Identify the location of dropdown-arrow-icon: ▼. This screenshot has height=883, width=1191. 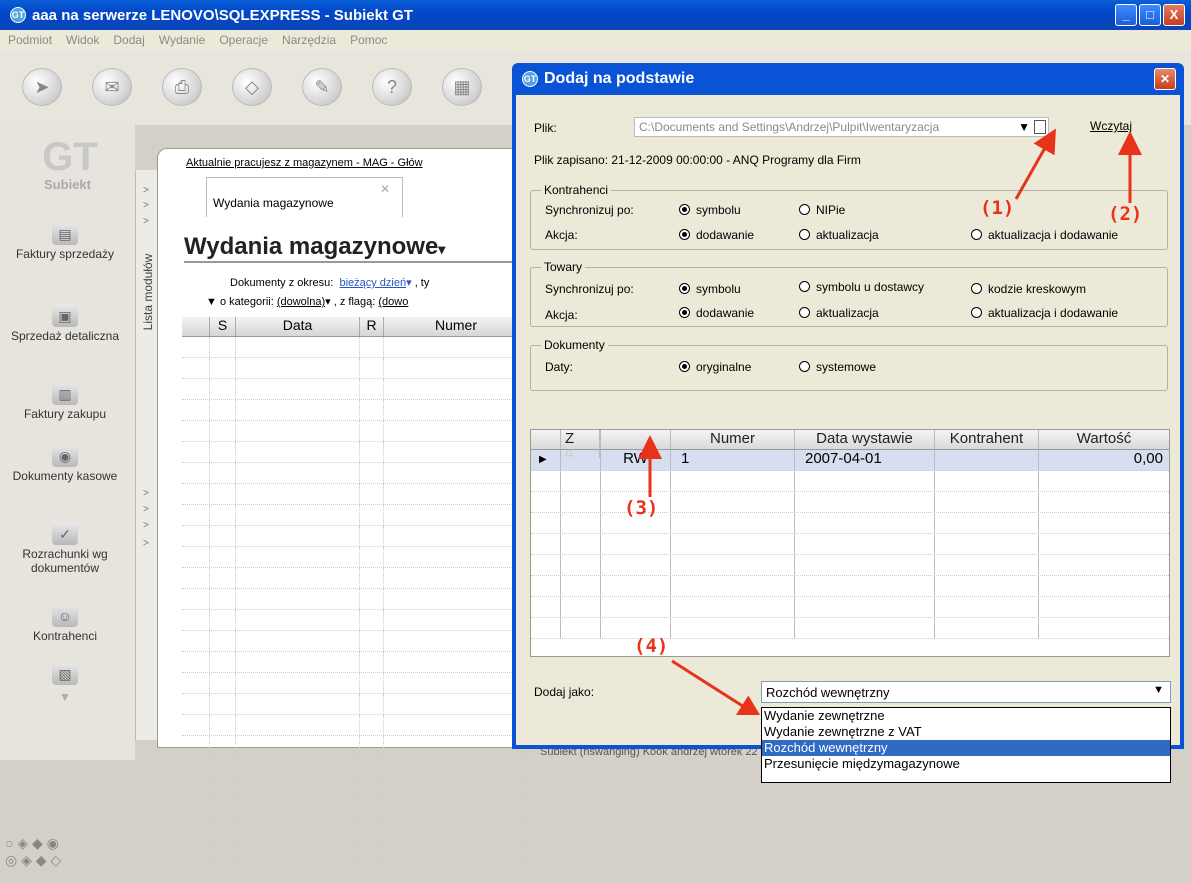
(1024, 127).